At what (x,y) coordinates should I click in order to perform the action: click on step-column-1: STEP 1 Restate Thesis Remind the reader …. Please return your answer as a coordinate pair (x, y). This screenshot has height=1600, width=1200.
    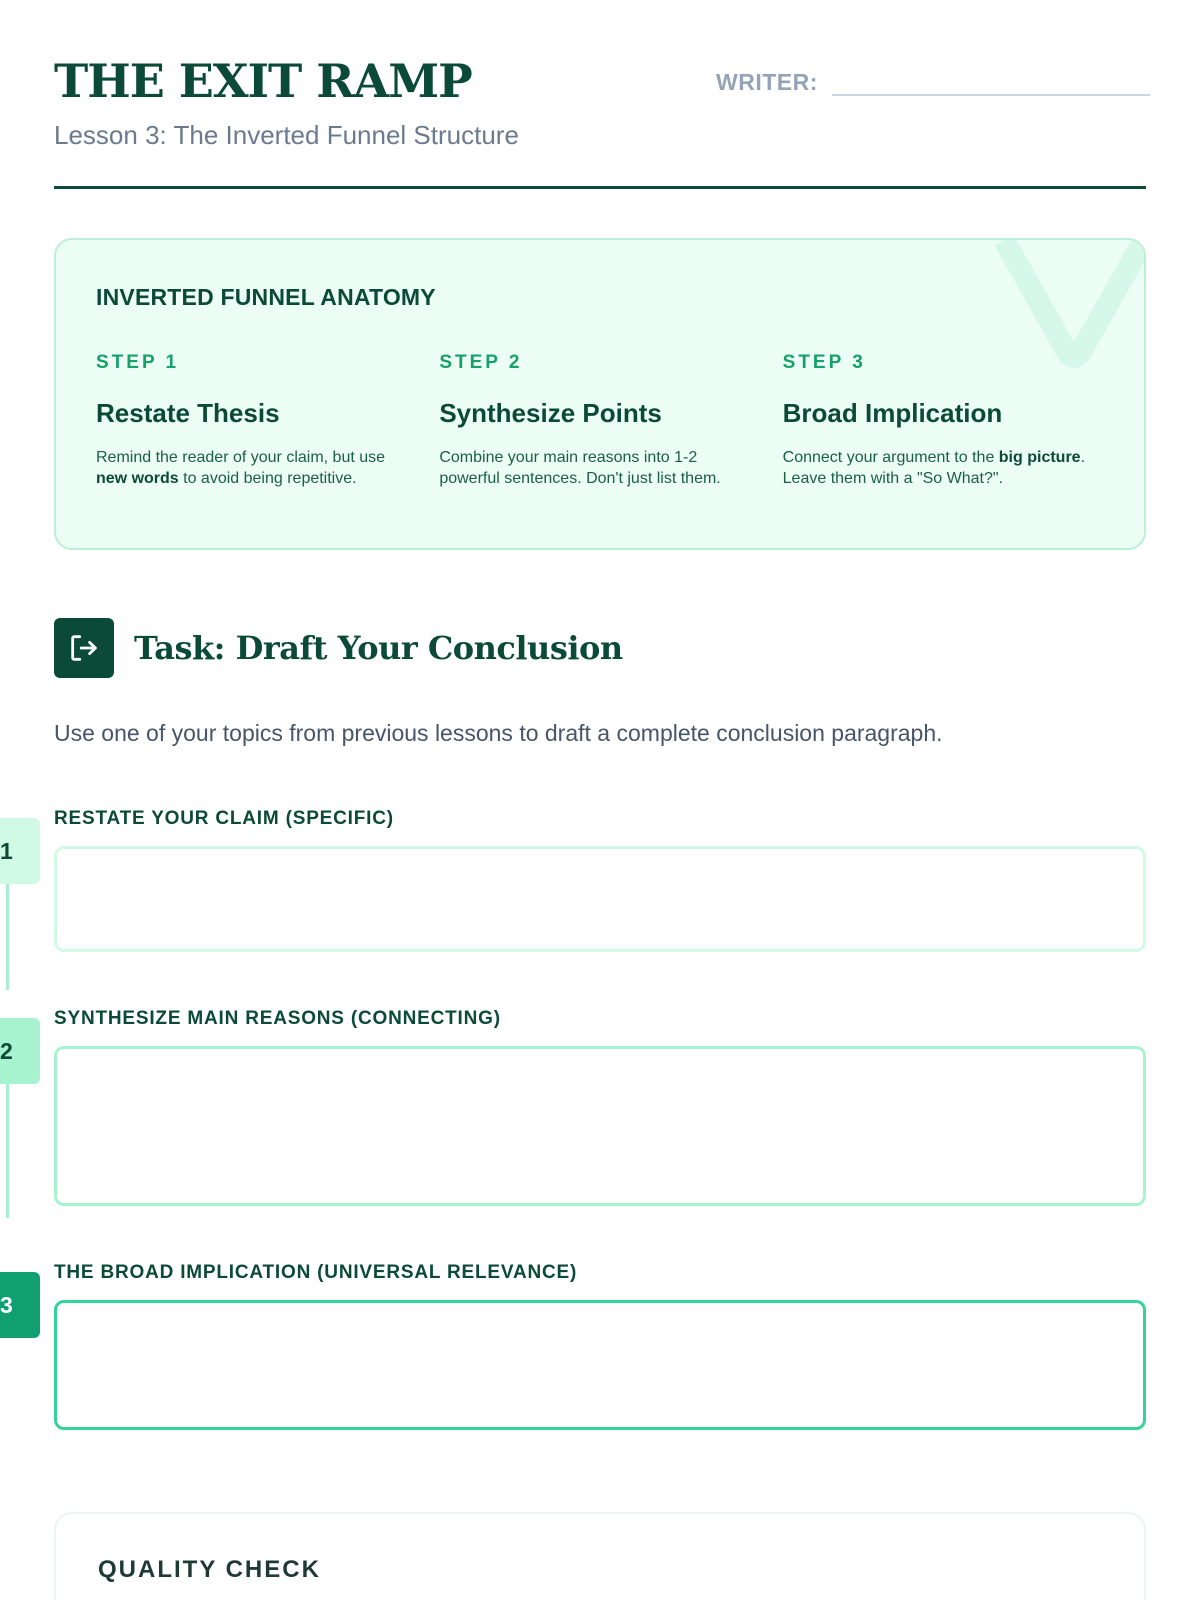
    Looking at the image, I should click on (267, 420).